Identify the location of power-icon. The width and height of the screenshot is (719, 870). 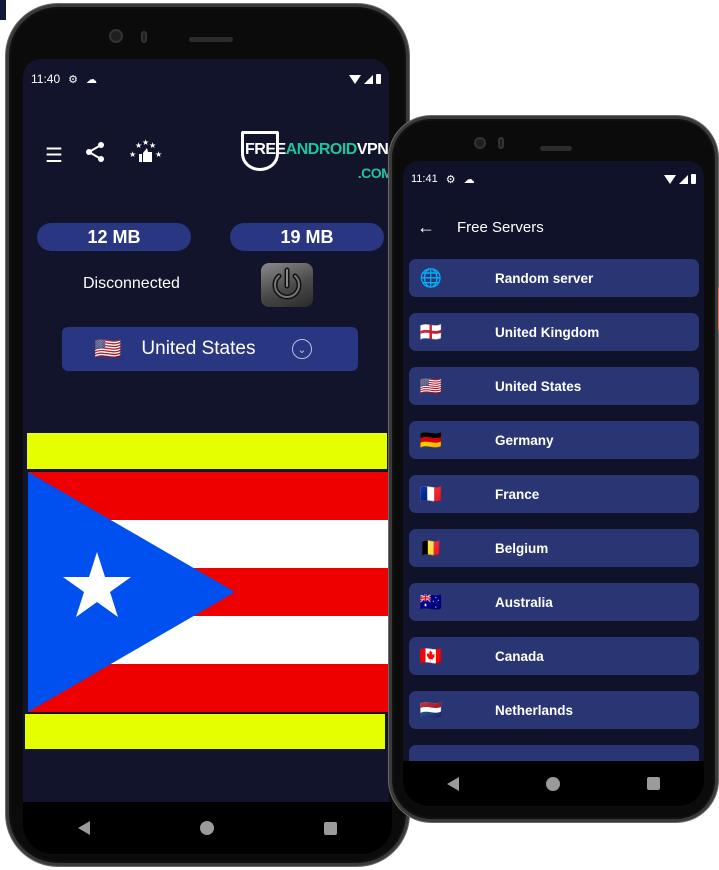
(287, 283).